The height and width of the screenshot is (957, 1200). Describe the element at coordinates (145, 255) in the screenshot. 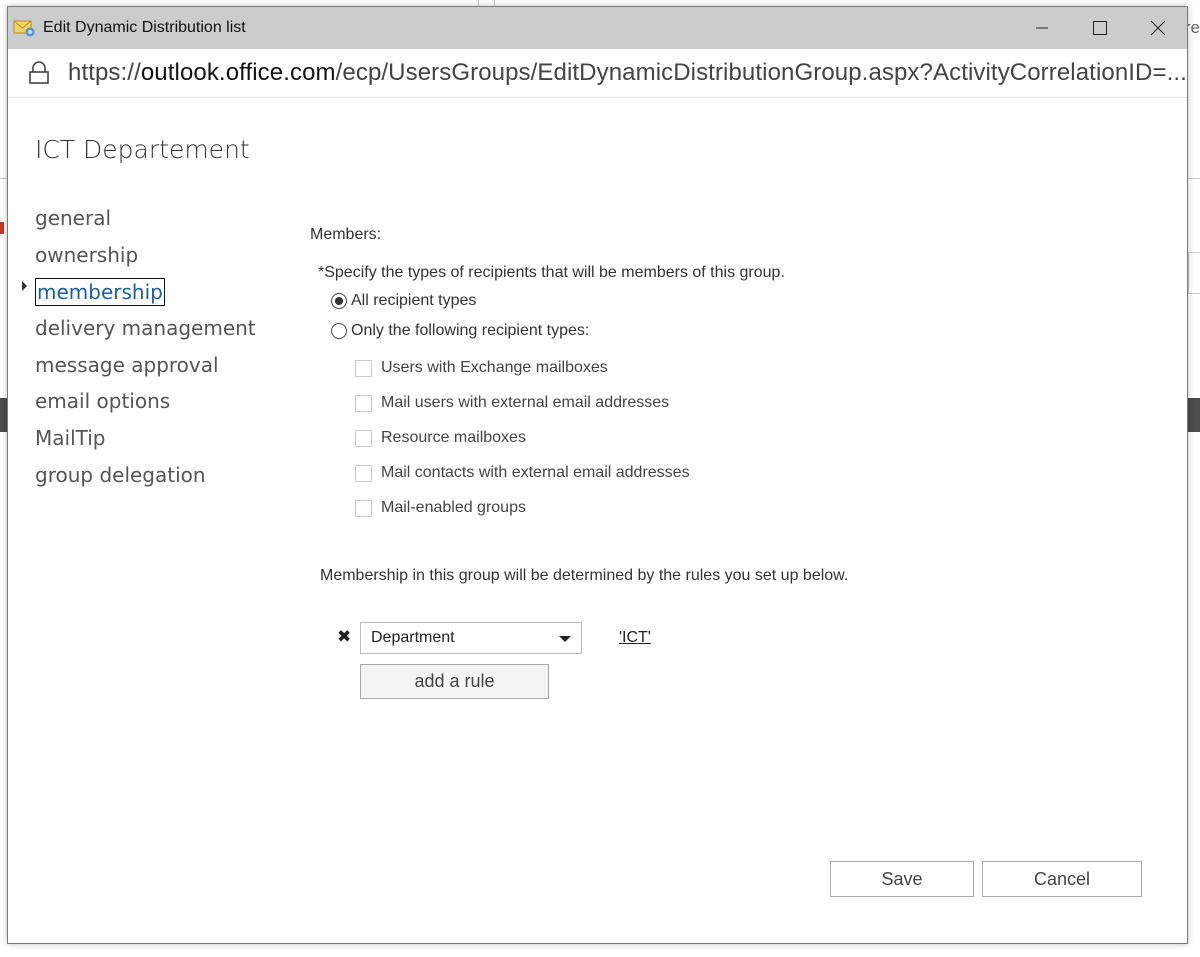

I see `nav-item-ownership: ownership` at that location.